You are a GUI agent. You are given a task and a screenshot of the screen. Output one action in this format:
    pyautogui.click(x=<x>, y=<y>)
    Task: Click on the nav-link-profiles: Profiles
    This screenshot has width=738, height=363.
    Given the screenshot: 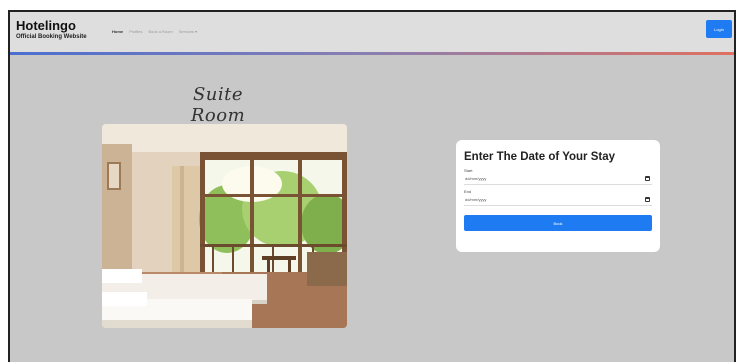 What is the action you would take?
    pyautogui.click(x=135, y=31)
    